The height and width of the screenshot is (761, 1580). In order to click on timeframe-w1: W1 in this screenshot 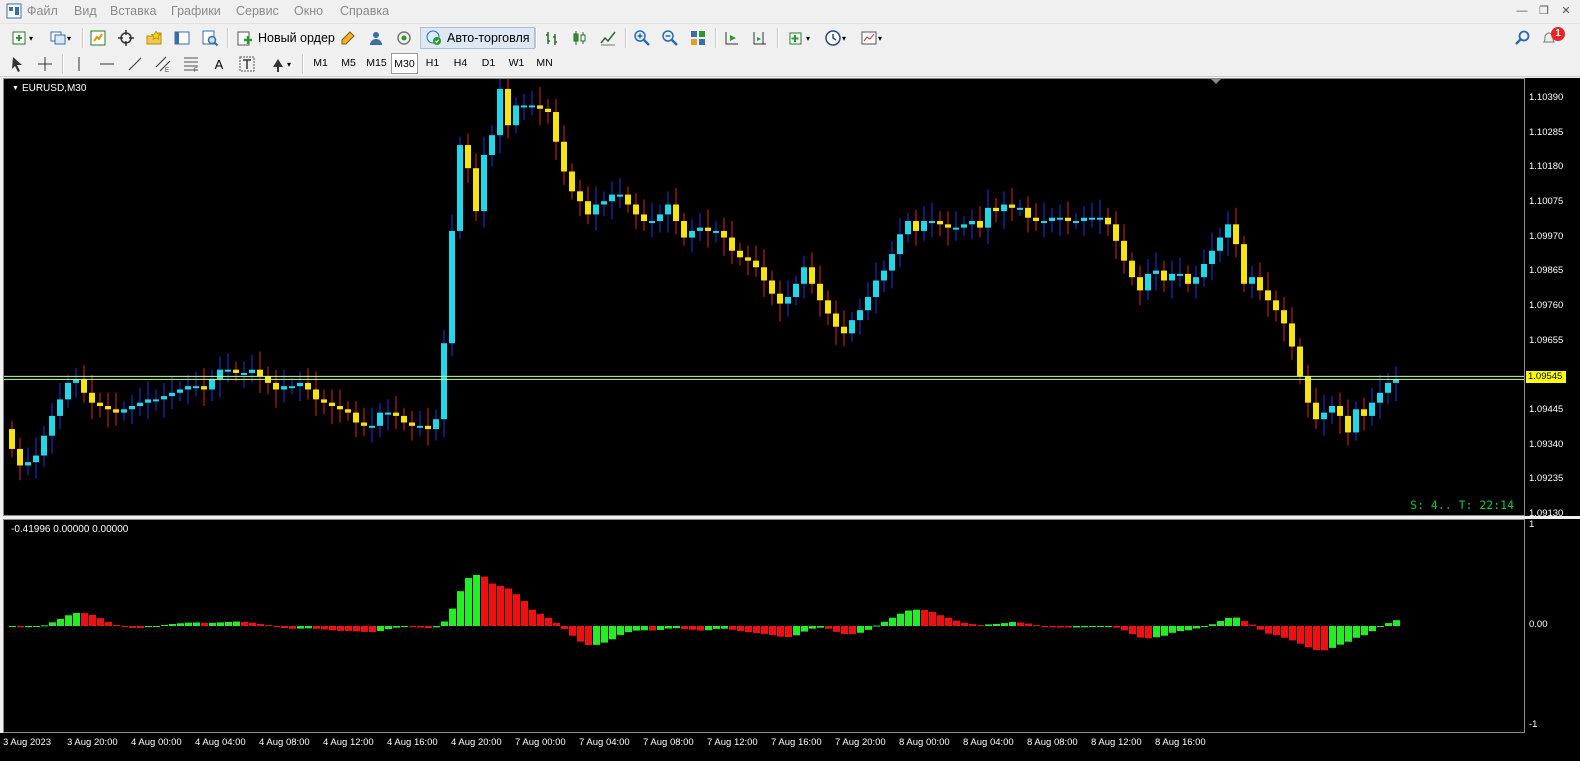, I will do `click(516, 63)`.